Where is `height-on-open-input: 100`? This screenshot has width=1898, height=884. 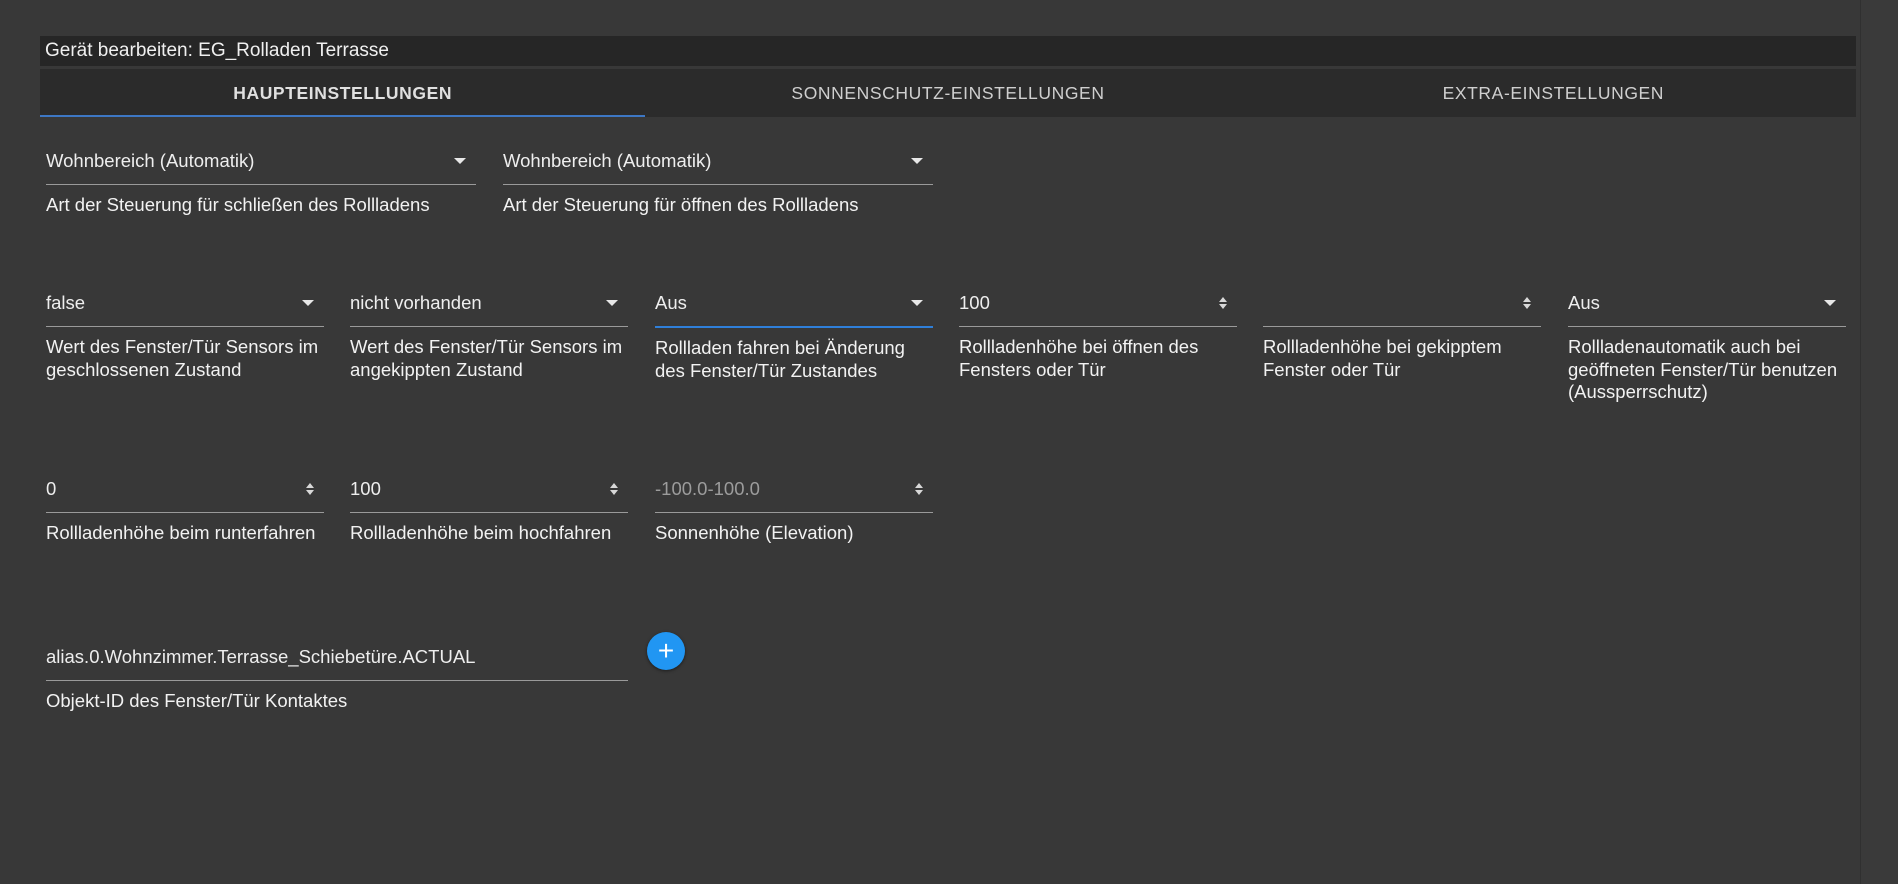
height-on-open-input: 100 is located at coordinates (1098, 303).